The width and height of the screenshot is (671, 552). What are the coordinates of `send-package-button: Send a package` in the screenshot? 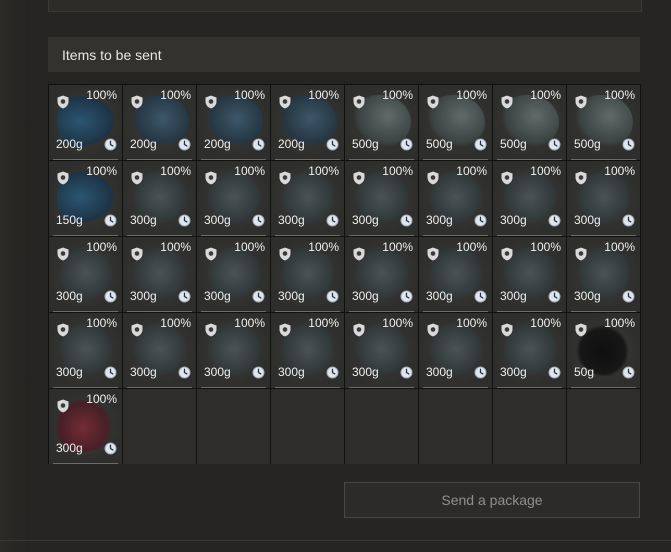 It's located at (492, 500).